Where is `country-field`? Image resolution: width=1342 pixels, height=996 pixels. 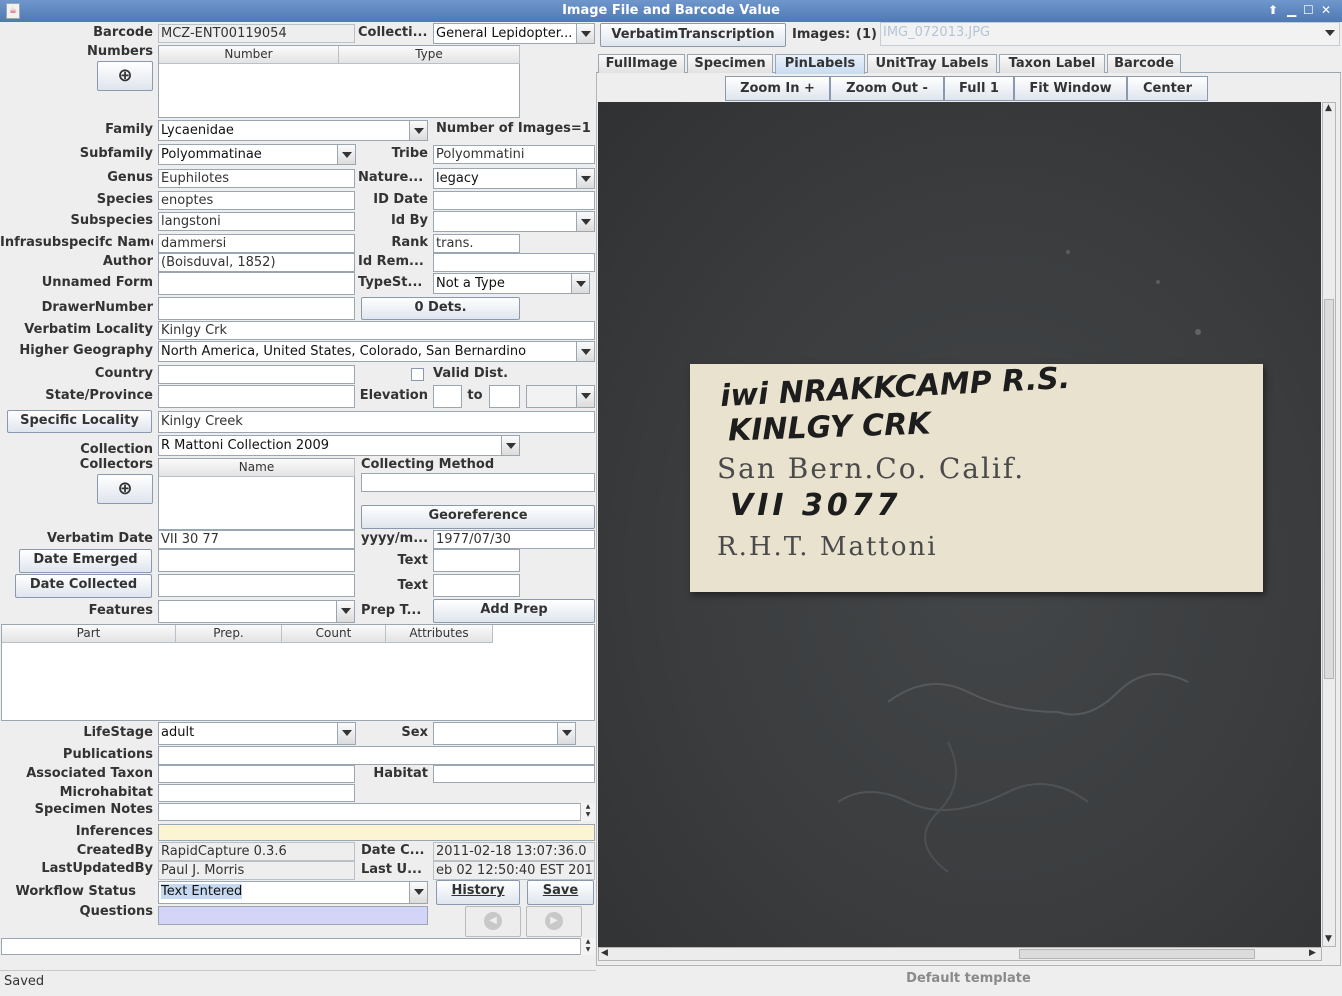
country-field is located at coordinates (256, 374).